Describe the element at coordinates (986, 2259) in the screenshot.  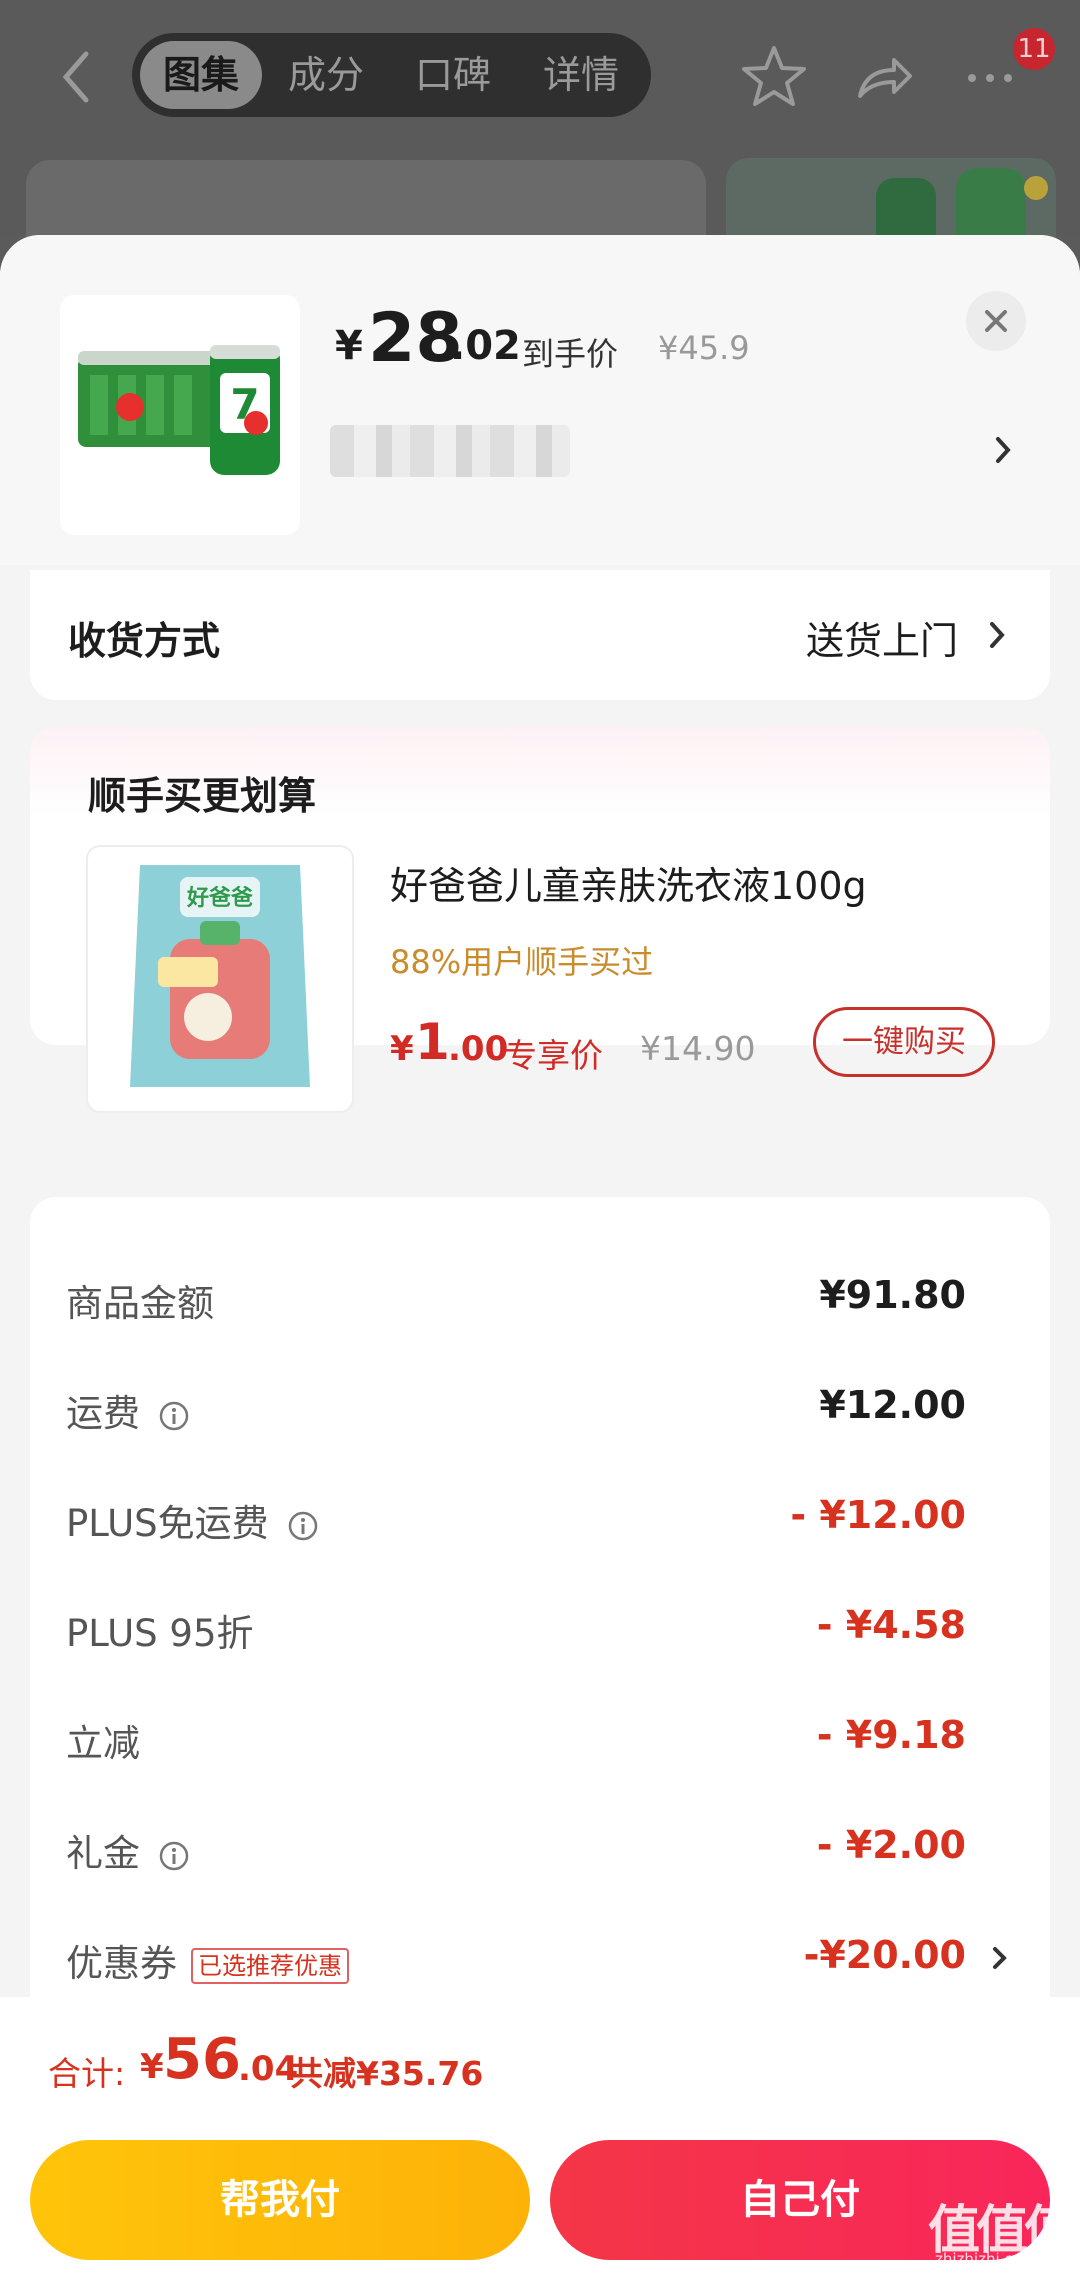
I see `watermark-site: zhizhizhi.com` at that location.